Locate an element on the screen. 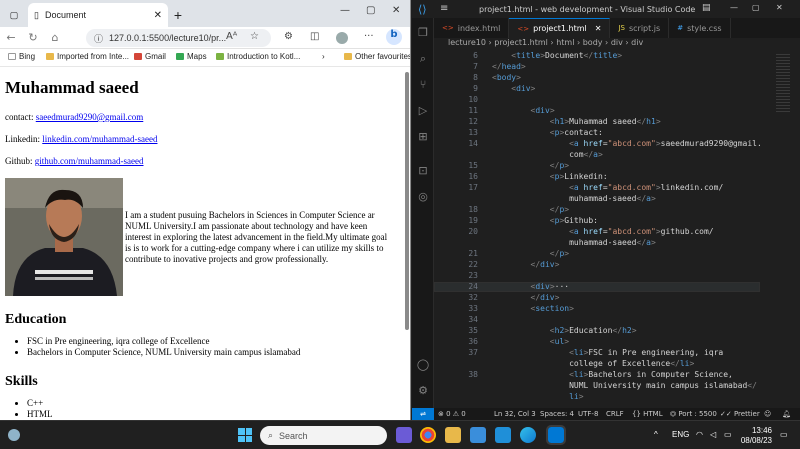 The width and height of the screenshot is (800, 449). taskbar-search-box: ⌕ Search is located at coordinates (323, 435).